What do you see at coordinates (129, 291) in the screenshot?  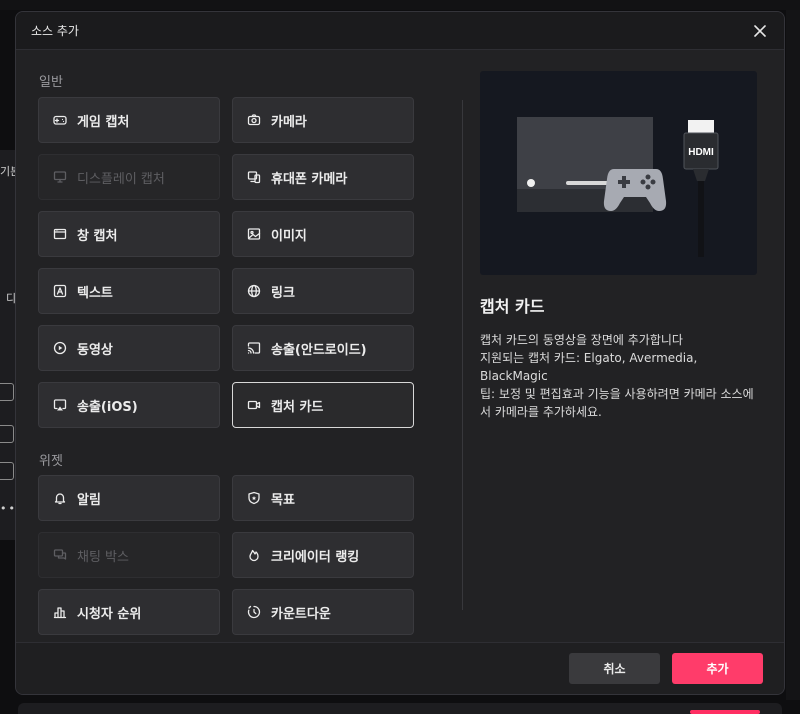 I see `source-option-text: 텍스트` at bounding box center [129, 291].